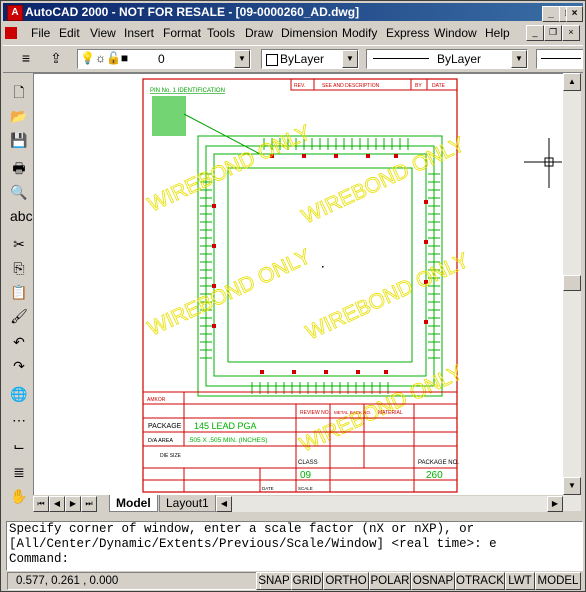 This screenshot has height=592, width=586. Describe the element at coordinates (19, 140) in the screenshot. I see `save-icon: 💾` at that location.